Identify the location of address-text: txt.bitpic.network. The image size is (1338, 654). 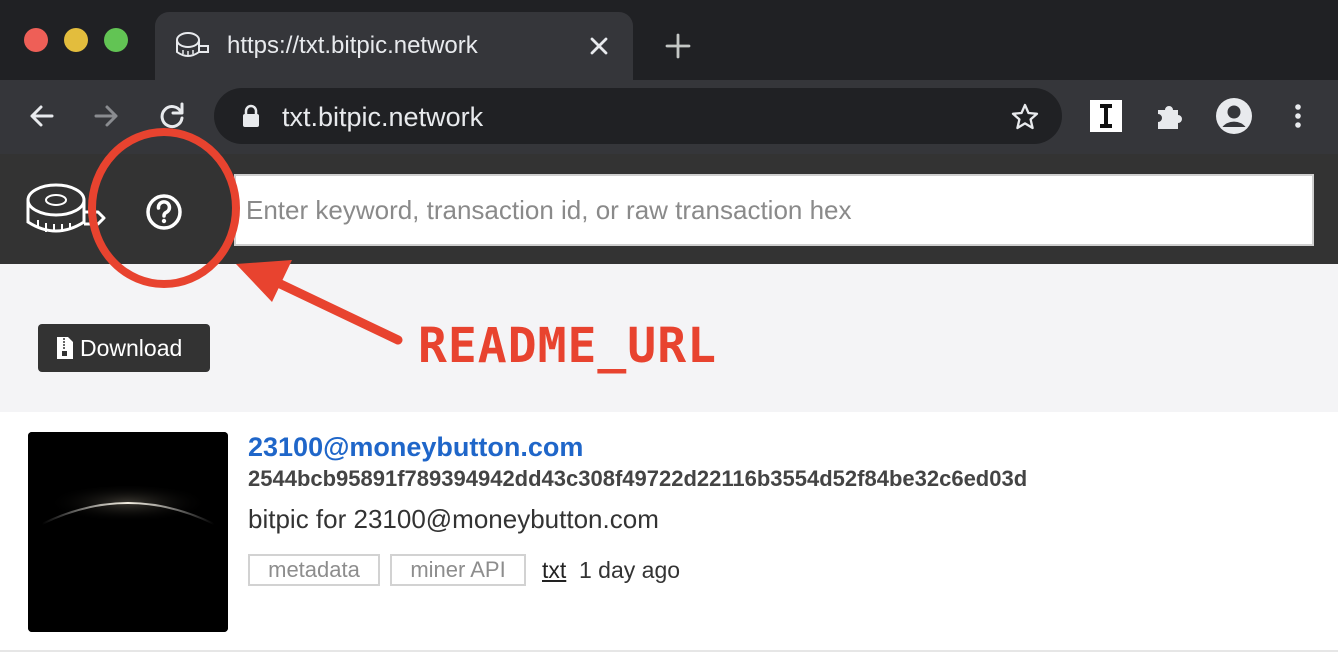
(383, 117).